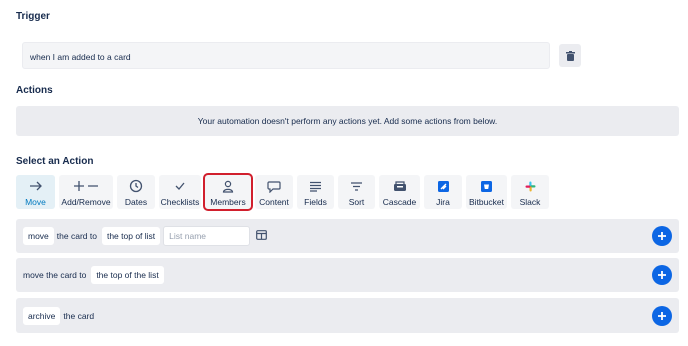 This screenshot has width=688, height=346. What do you see at coordinates (136, 186) in the screenshot?
I see `clock-icon` at bounding box center [136, 186].